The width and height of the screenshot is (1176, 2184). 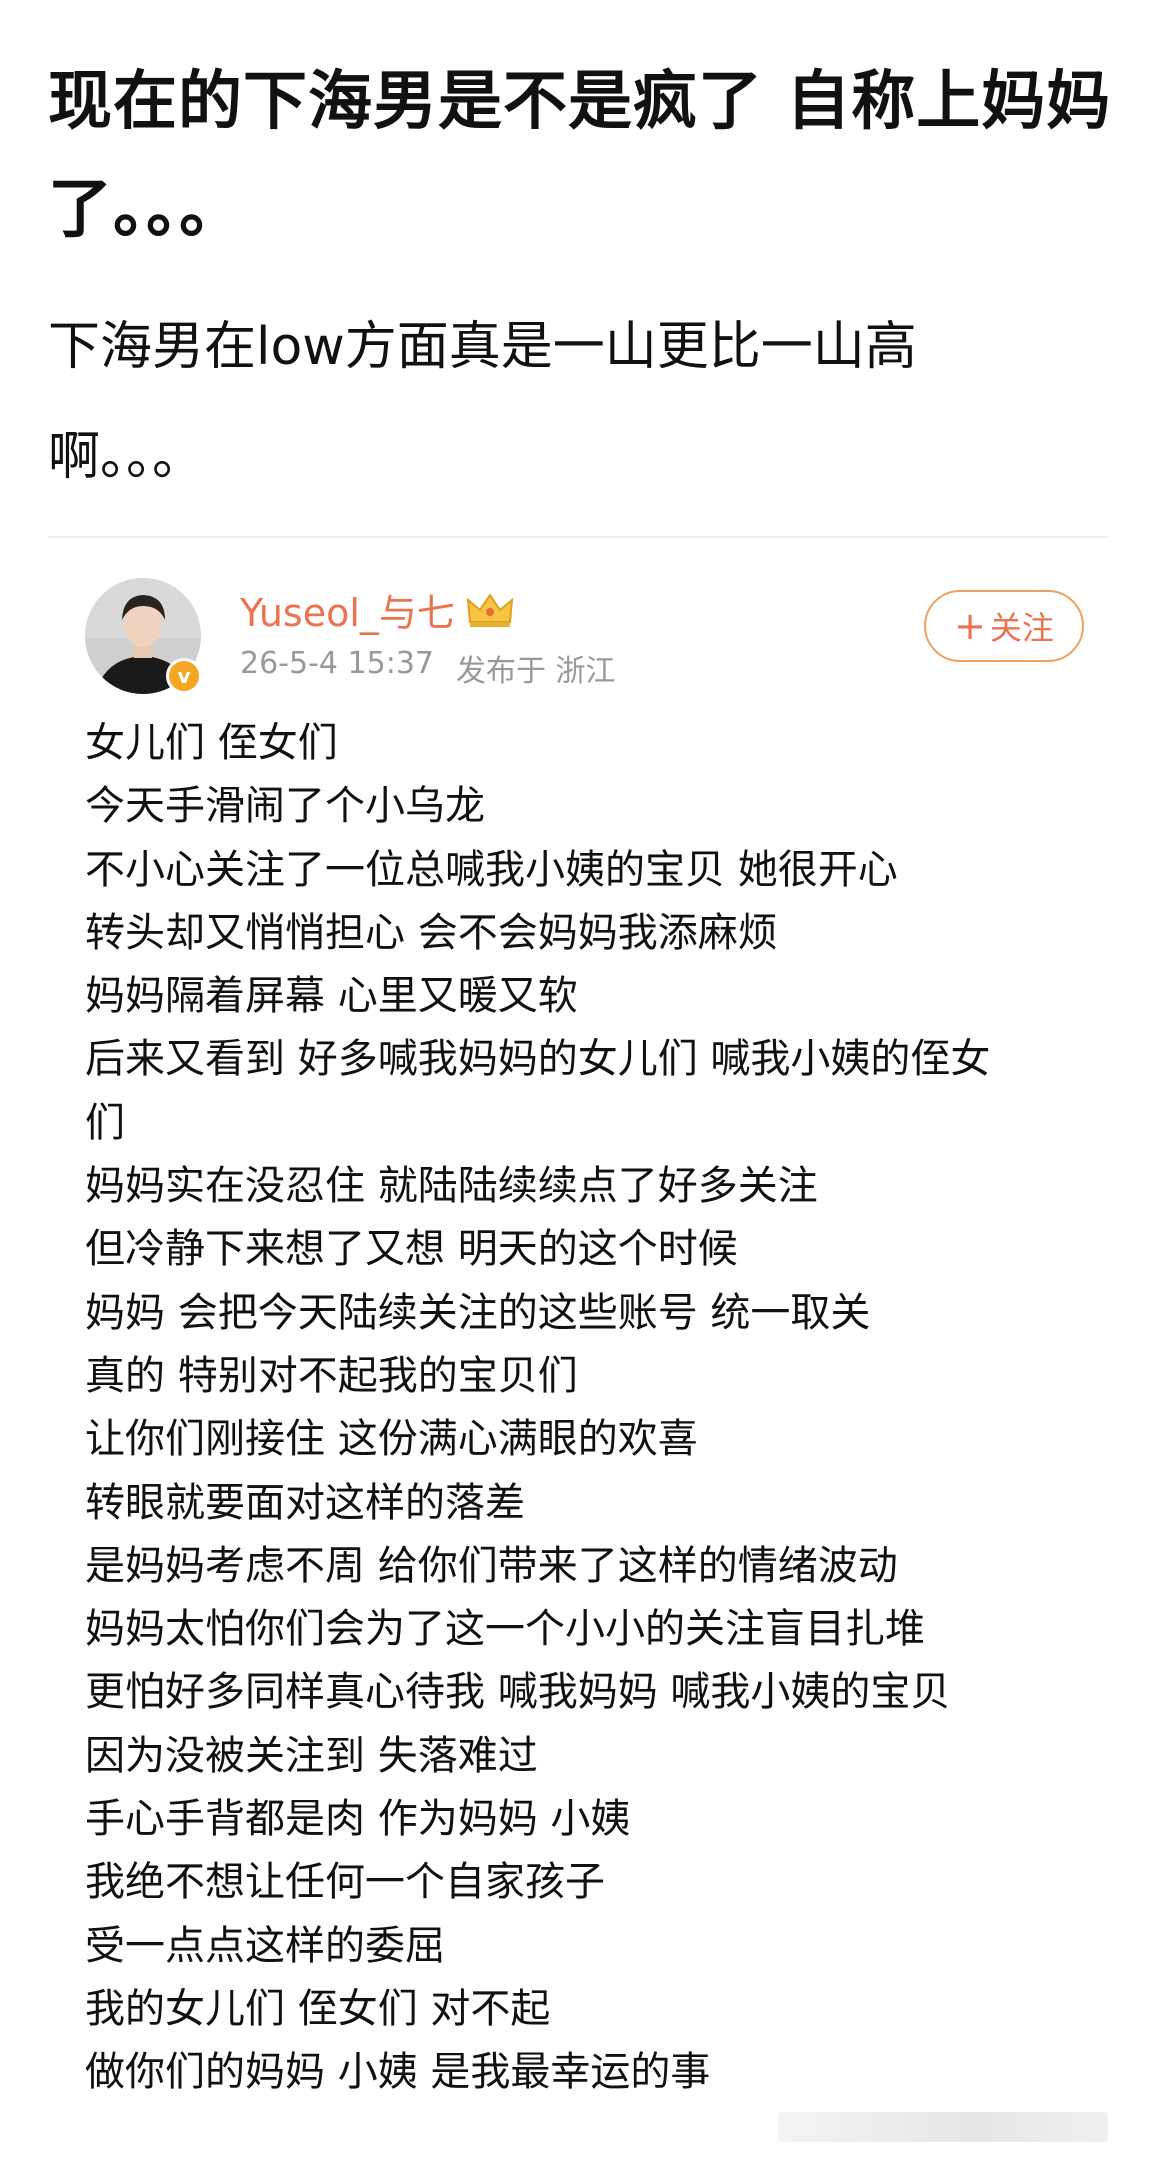 I want to click on post-body-line: 转头却又悄悄担心 会不会妈妈我添麻烦, so click(x=431, y=932).